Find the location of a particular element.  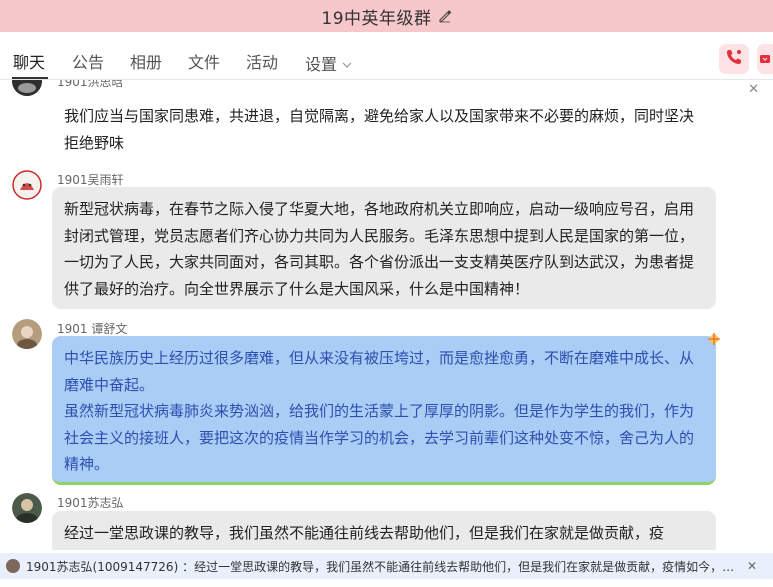

tab-bar: 聊天 公告 相册 文件 活动 设置 is located at coordinates (386, 56).